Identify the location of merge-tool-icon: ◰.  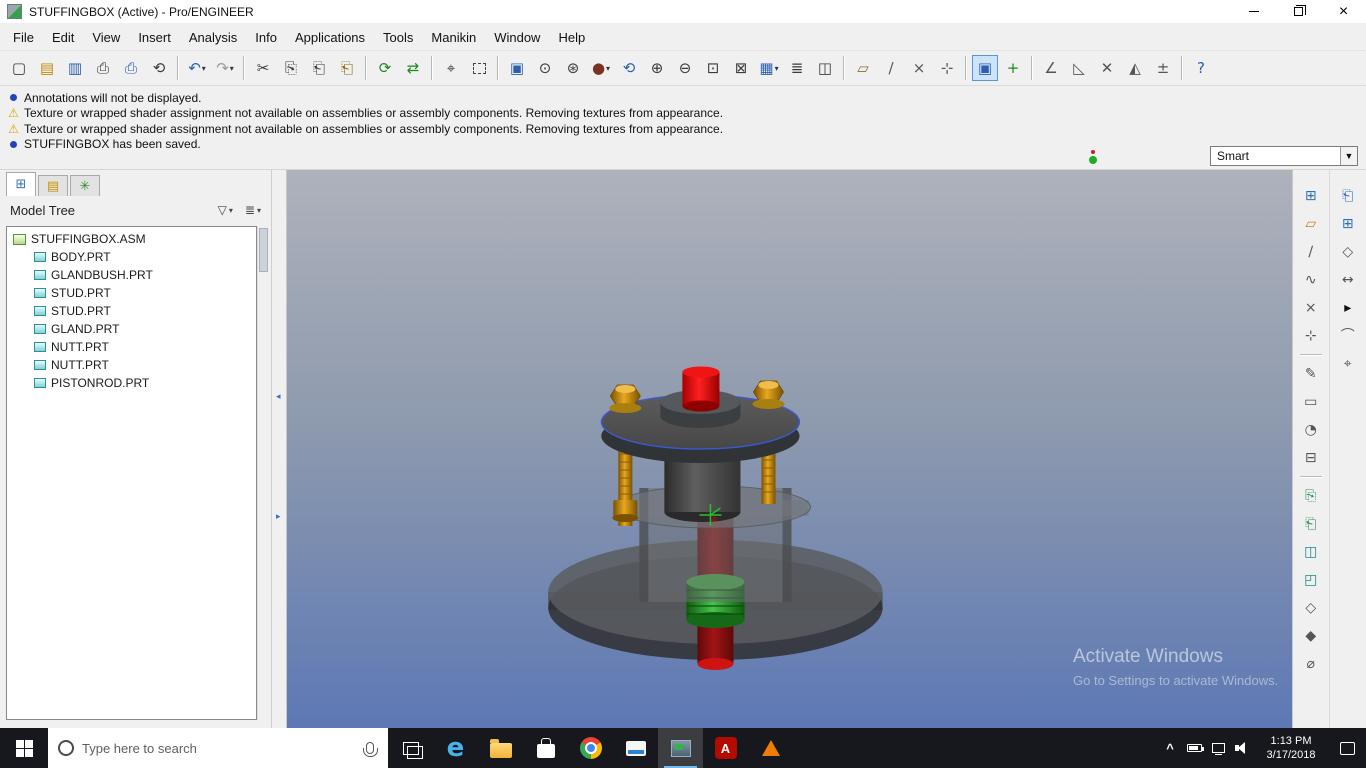
(1311, 580).